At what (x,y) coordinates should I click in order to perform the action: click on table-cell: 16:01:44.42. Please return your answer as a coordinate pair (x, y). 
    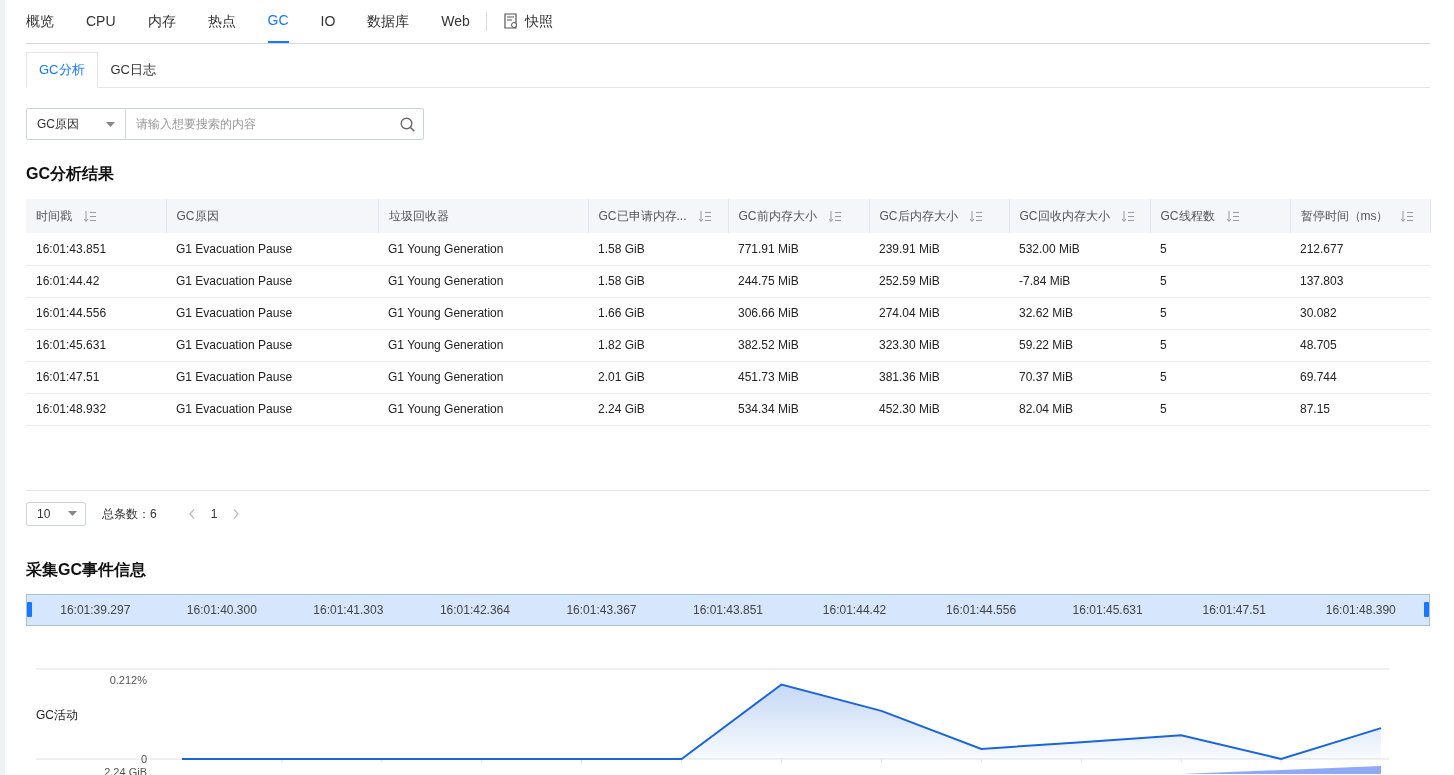
    Looking at the image, I should click on (68, 281).